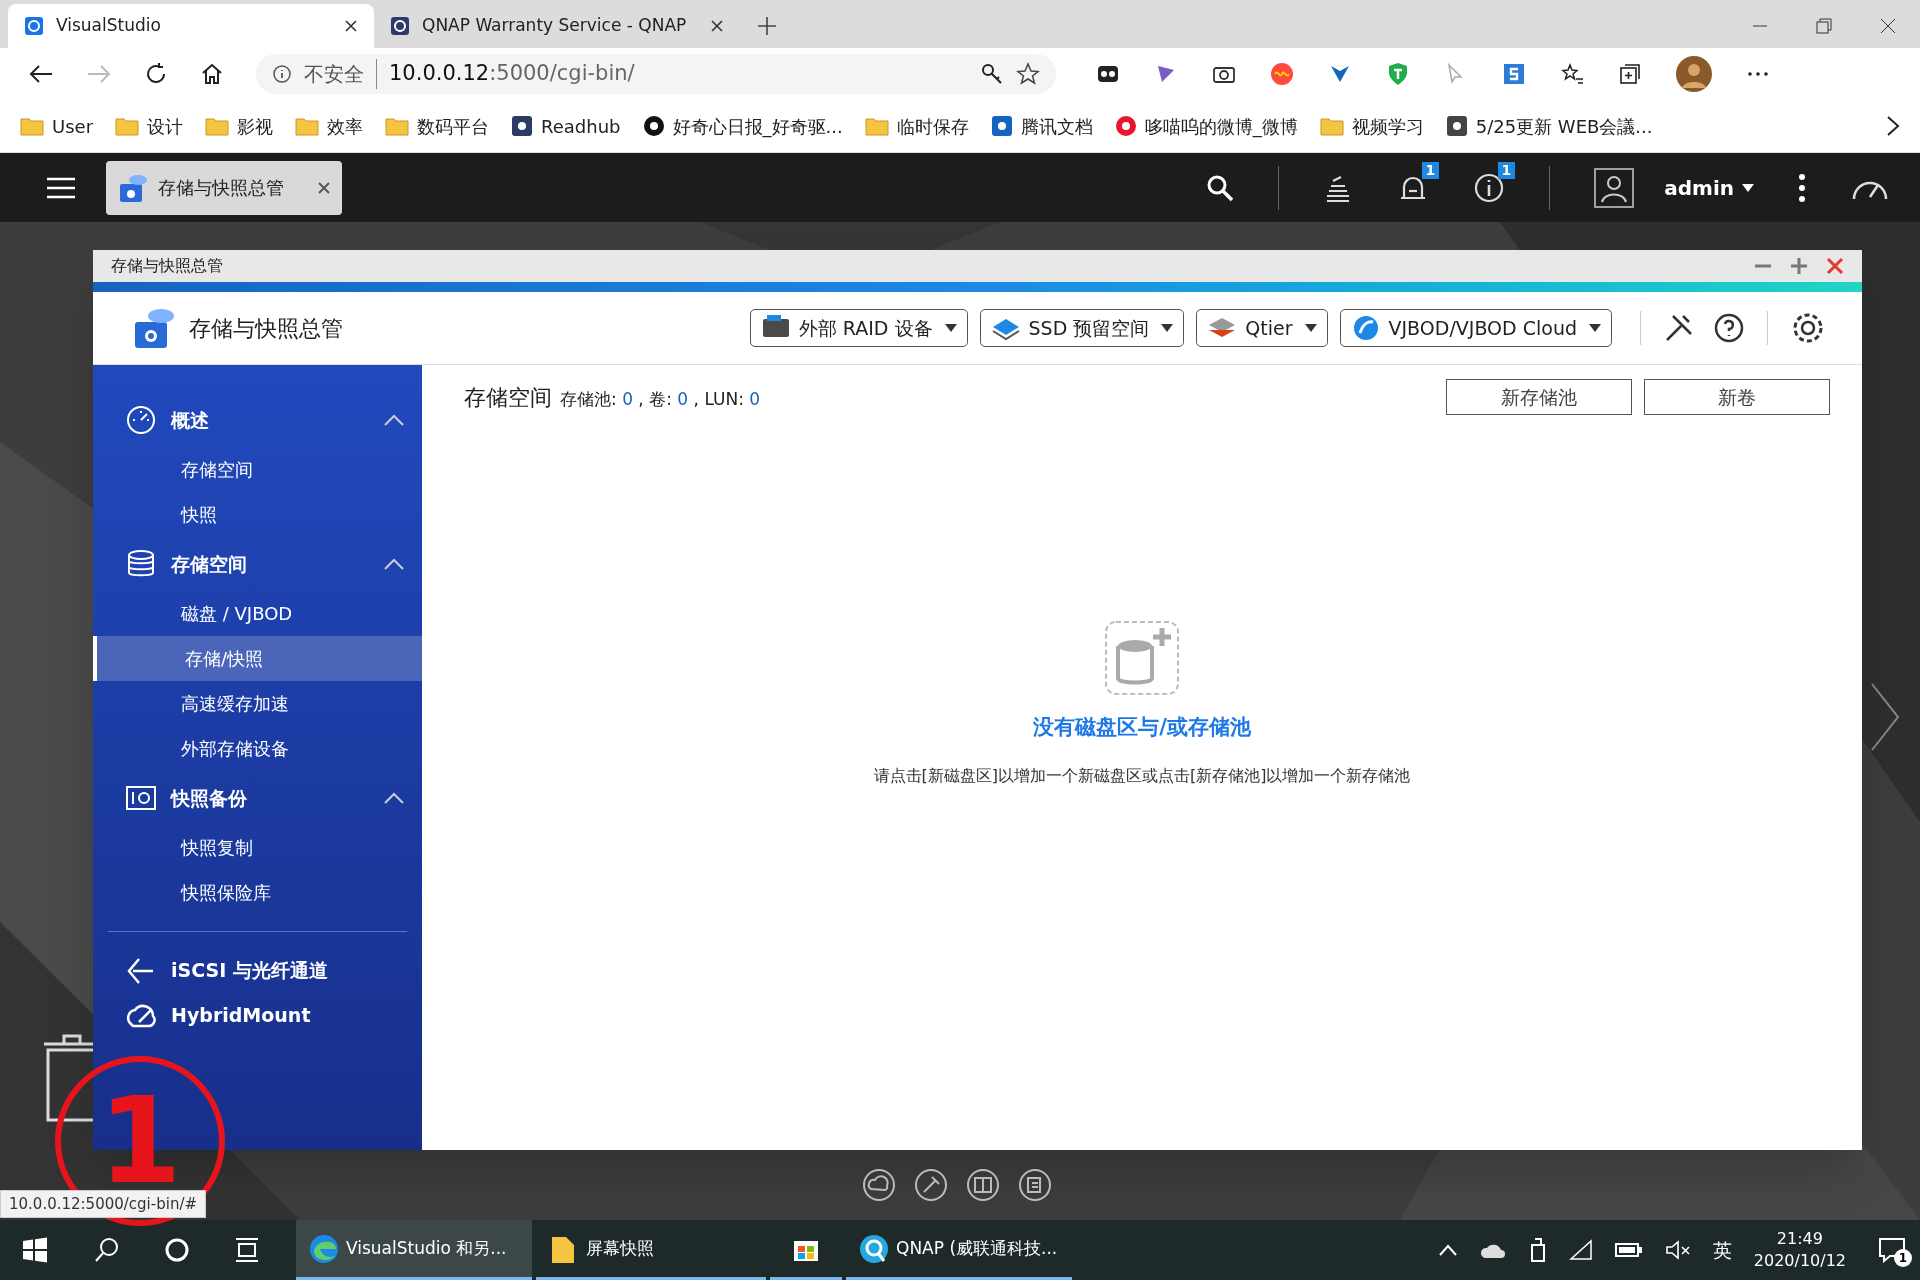 The height and width of the screenshot is (1280, 1920). I want to click on bookmark: 哆喵呜的微博_微博, so click(1206, 126).